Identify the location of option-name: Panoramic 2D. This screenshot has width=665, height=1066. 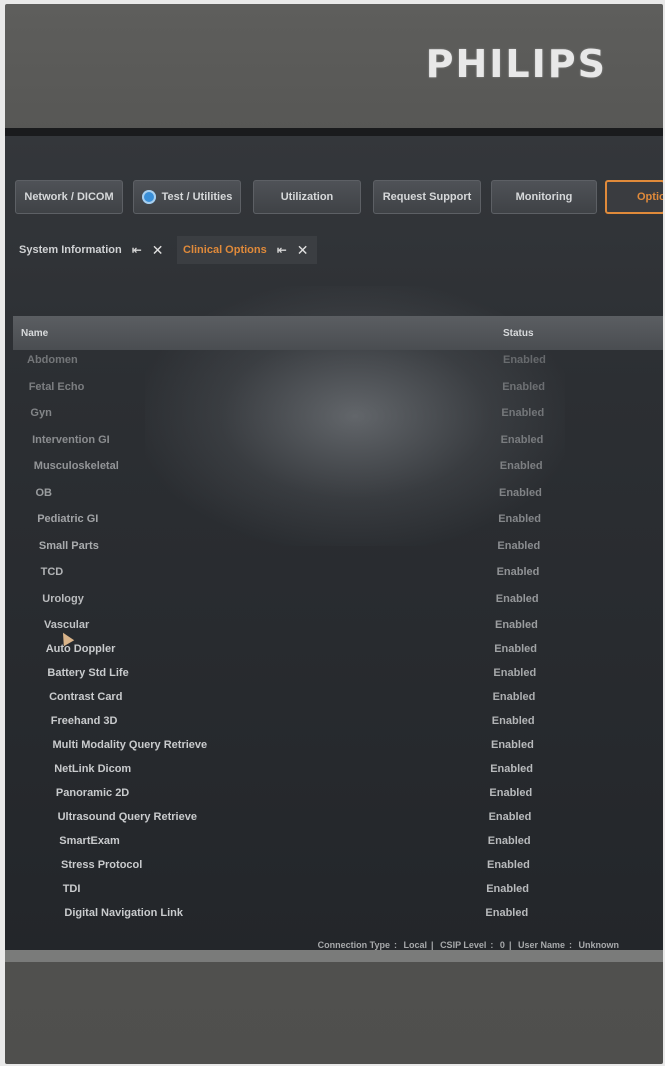
(92, 793).